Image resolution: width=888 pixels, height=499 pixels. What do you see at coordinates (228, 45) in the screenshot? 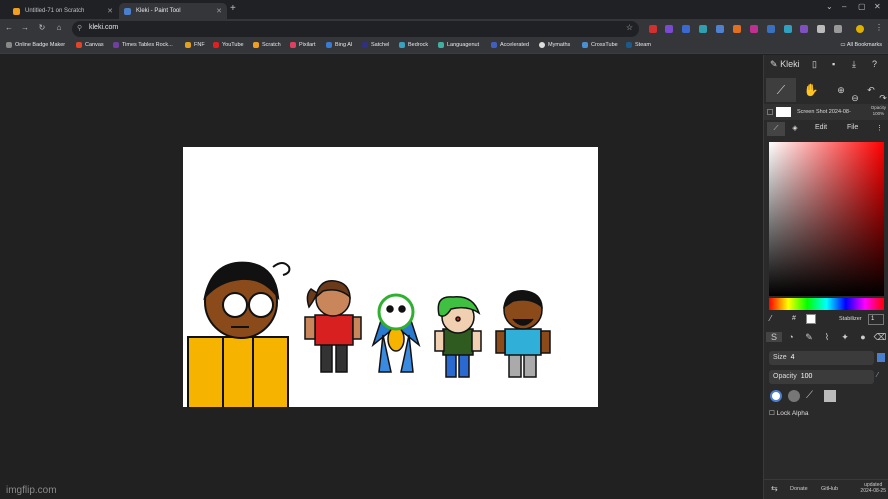
I see `bookmark-youtube: YouTube` at bounding box center [228, 45].